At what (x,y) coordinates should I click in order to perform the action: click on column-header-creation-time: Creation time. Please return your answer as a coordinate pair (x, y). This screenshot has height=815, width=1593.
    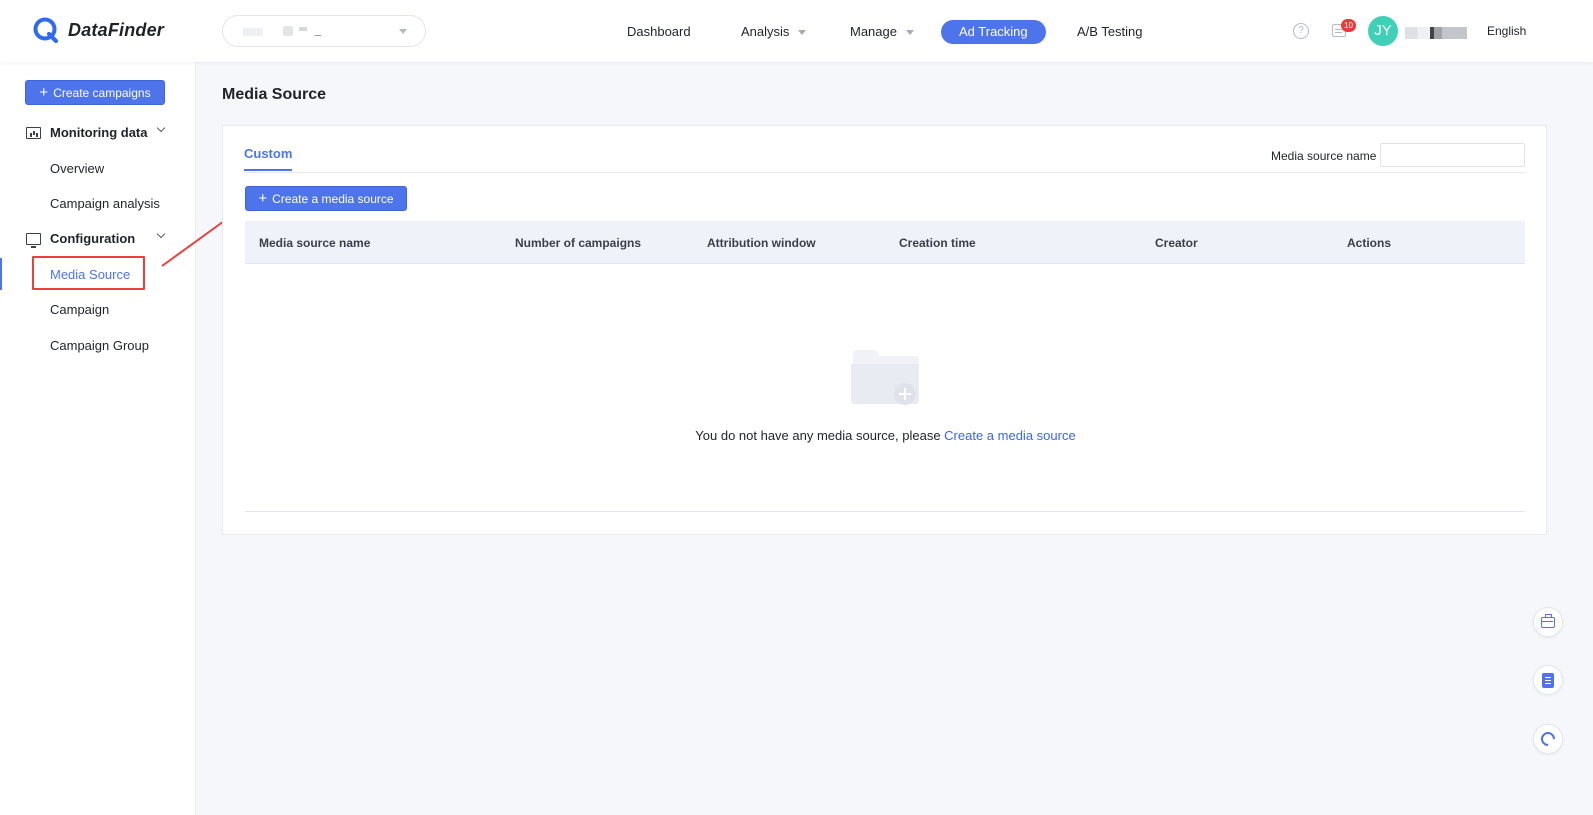
    Looking at the image, I should click on (937, 243).